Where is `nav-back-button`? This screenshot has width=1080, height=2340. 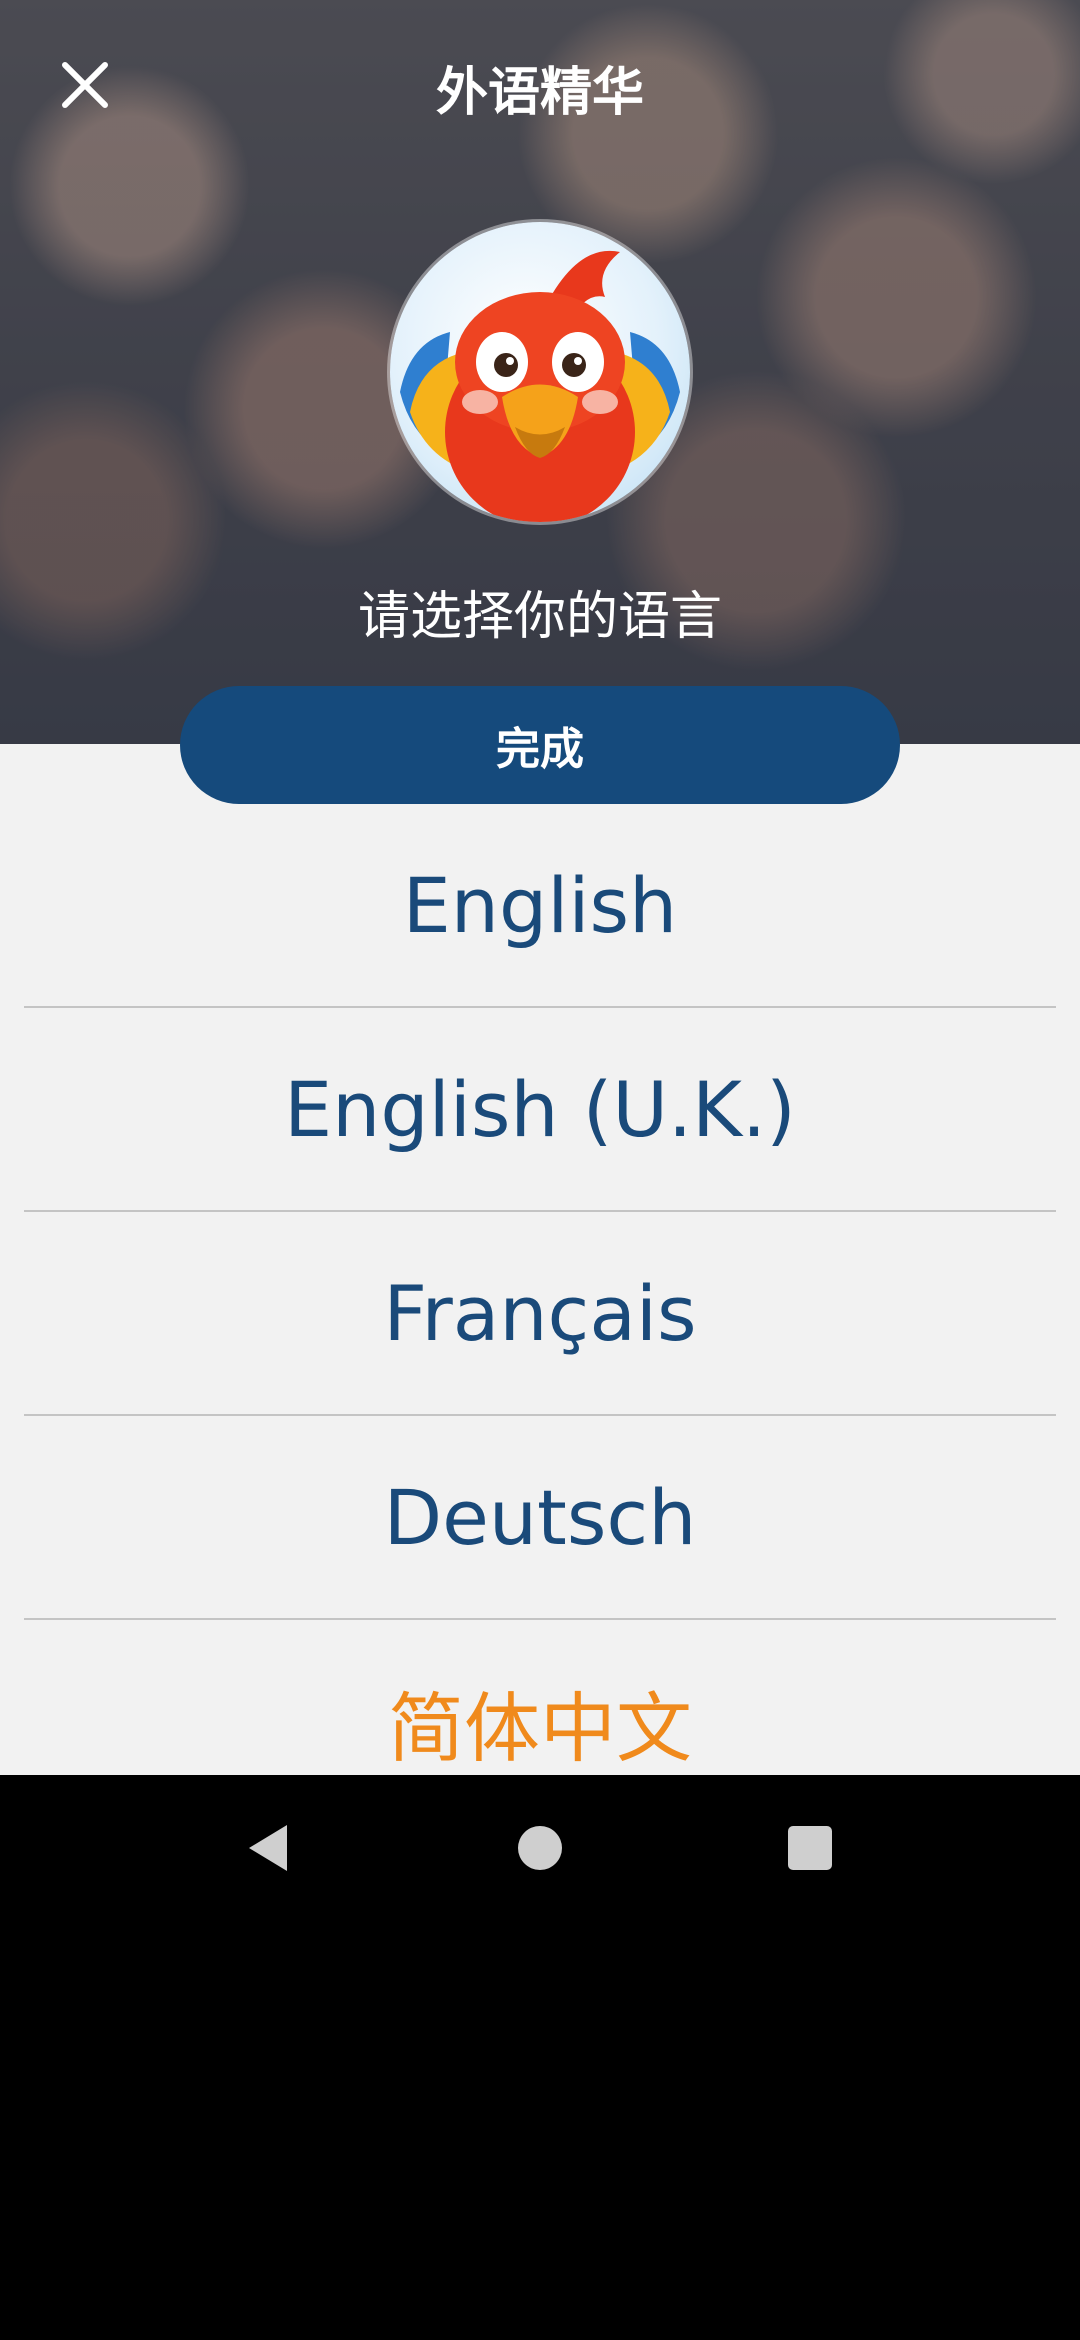 nav-back-button is located at coordinates (268, 1847).